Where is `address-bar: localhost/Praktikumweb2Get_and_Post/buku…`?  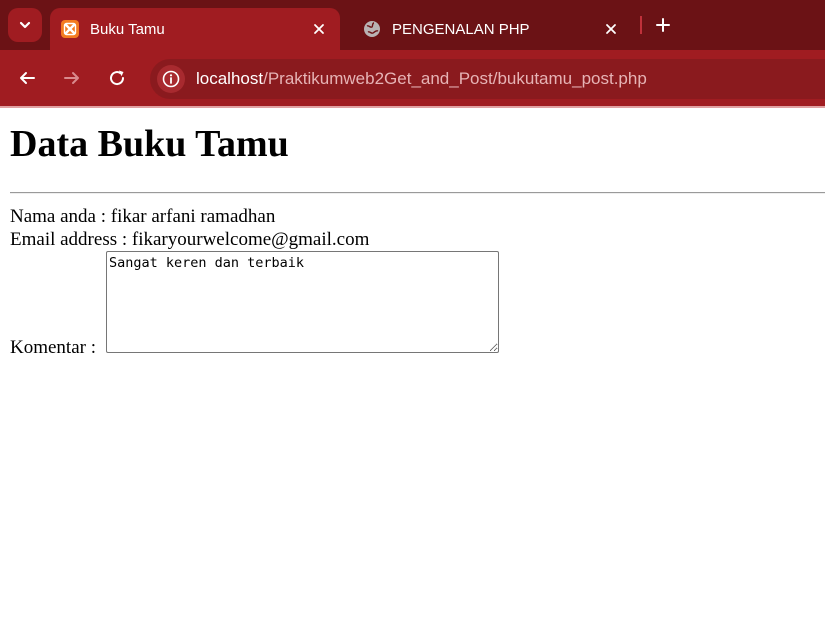
address-bar: localhost/Praktikumweb2Get_and_Post/buku… is located at coordinates (487, 79).